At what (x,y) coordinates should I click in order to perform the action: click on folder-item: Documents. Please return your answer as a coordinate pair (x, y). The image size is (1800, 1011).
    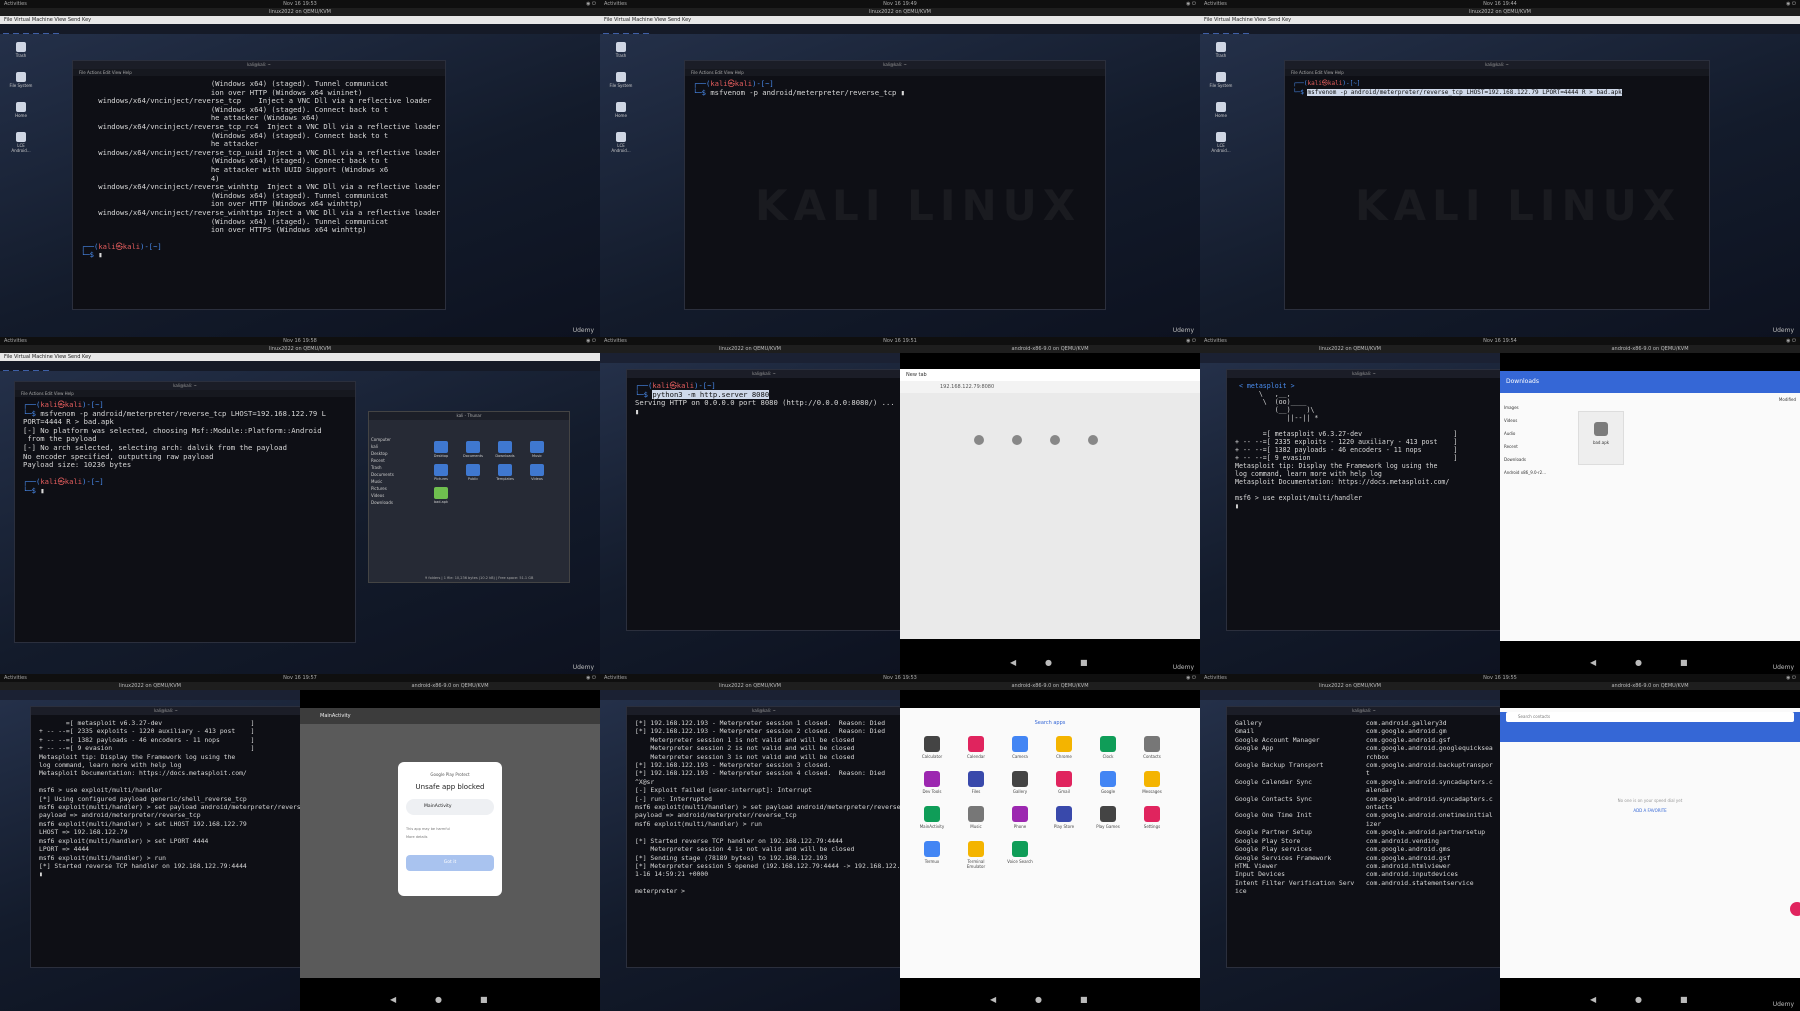
    Looking at the image, I should click on (473, 449).